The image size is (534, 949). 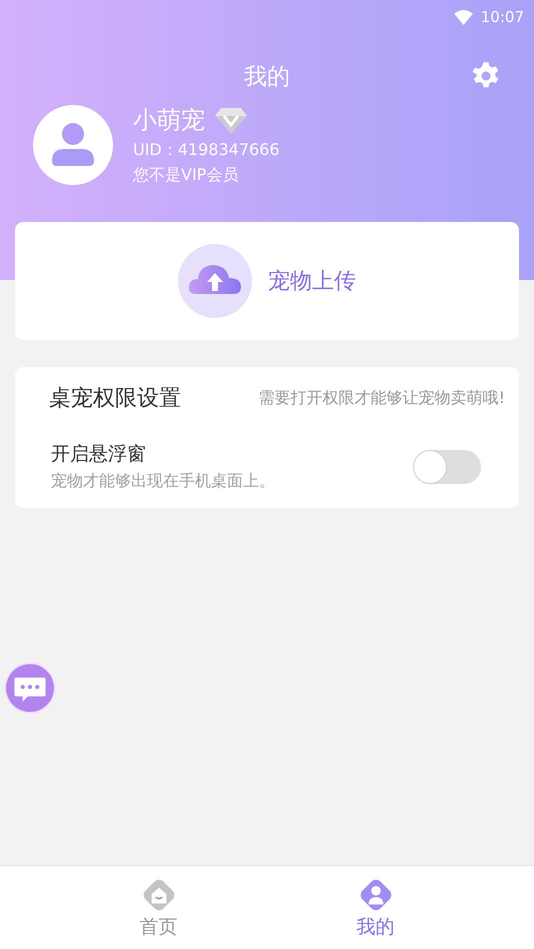 I want to click on chat-bubble-icon, so click(x=30, y=688).